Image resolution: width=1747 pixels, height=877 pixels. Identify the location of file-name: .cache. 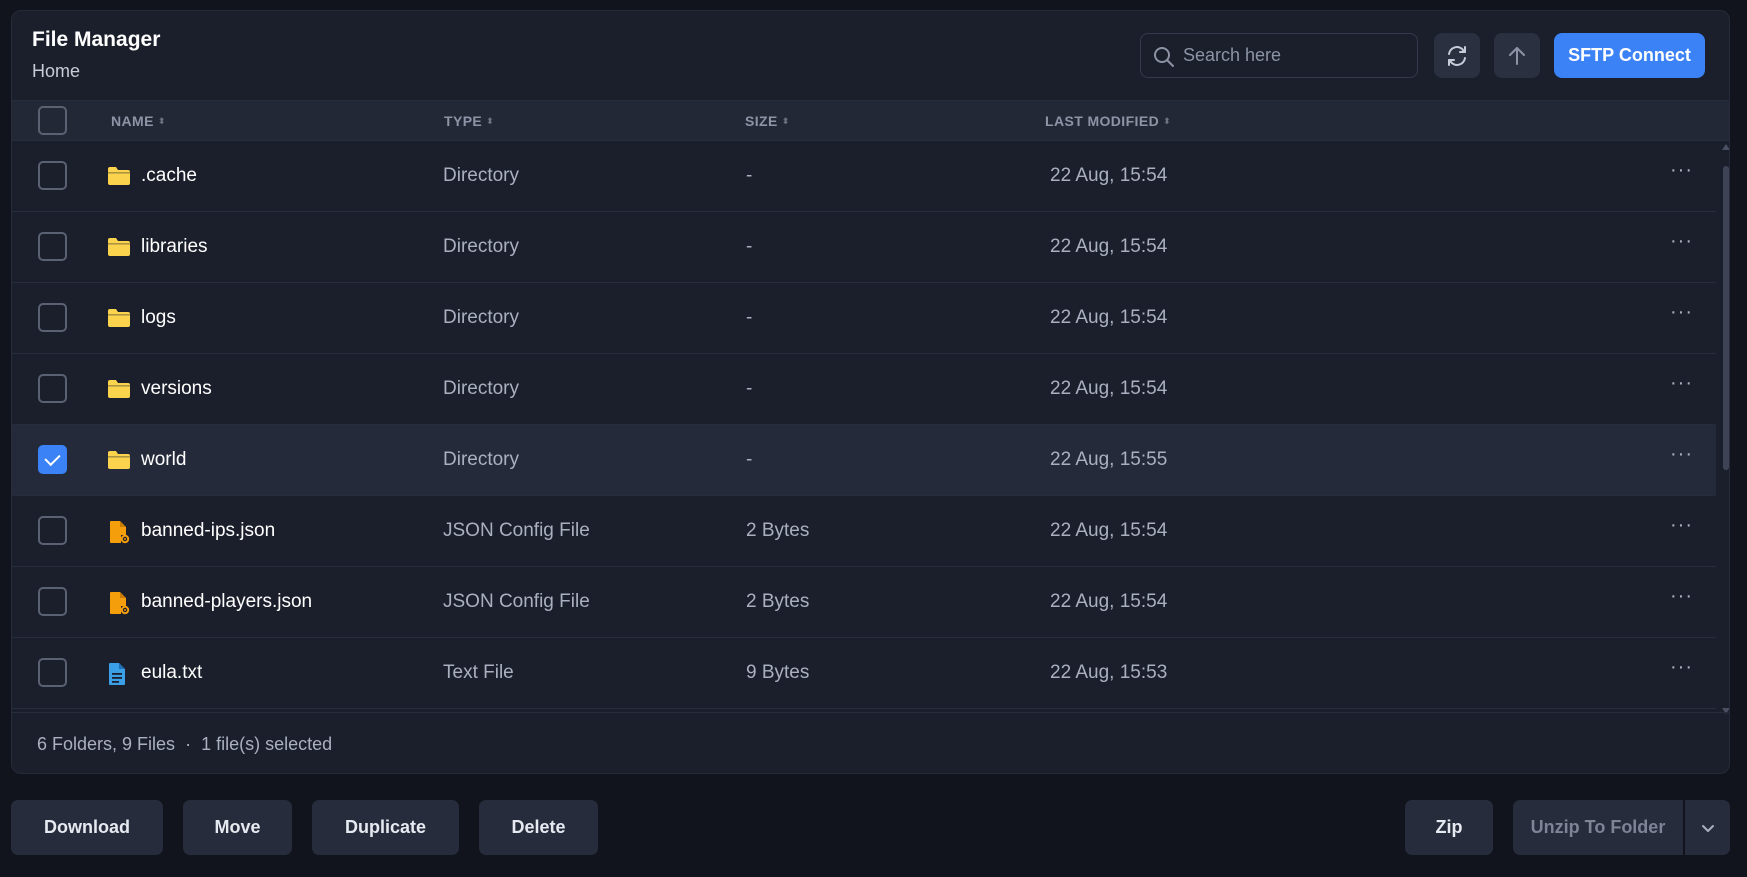
(169, 176).